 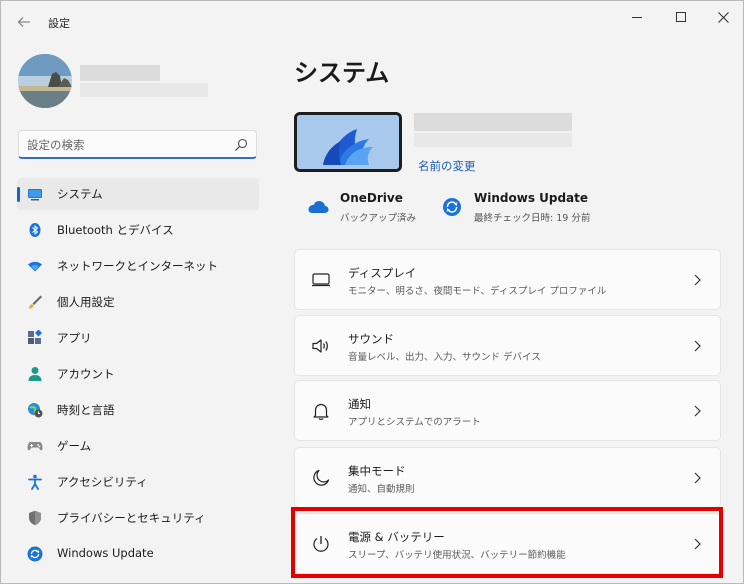 What do you see at coordinates (35, 302) in the screenshot?
I see `brush-icon` at bounding box center [35, 302].